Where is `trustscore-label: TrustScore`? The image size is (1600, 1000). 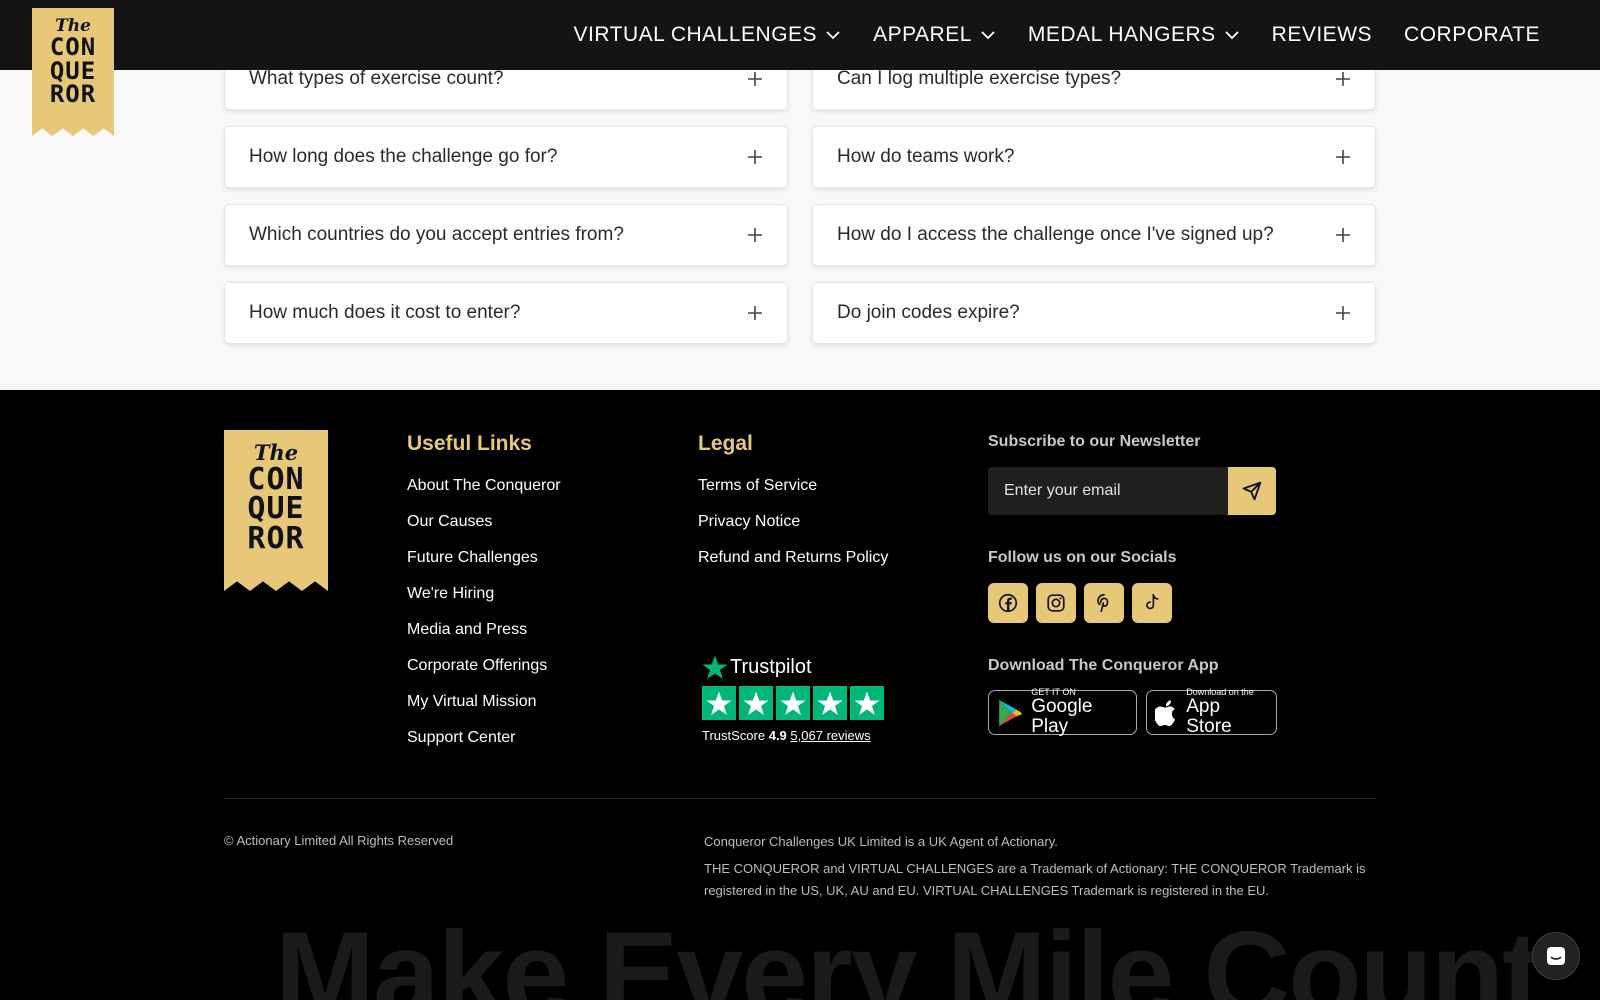
trustscore-label: TrustScore is located at coordinates (734, 735).